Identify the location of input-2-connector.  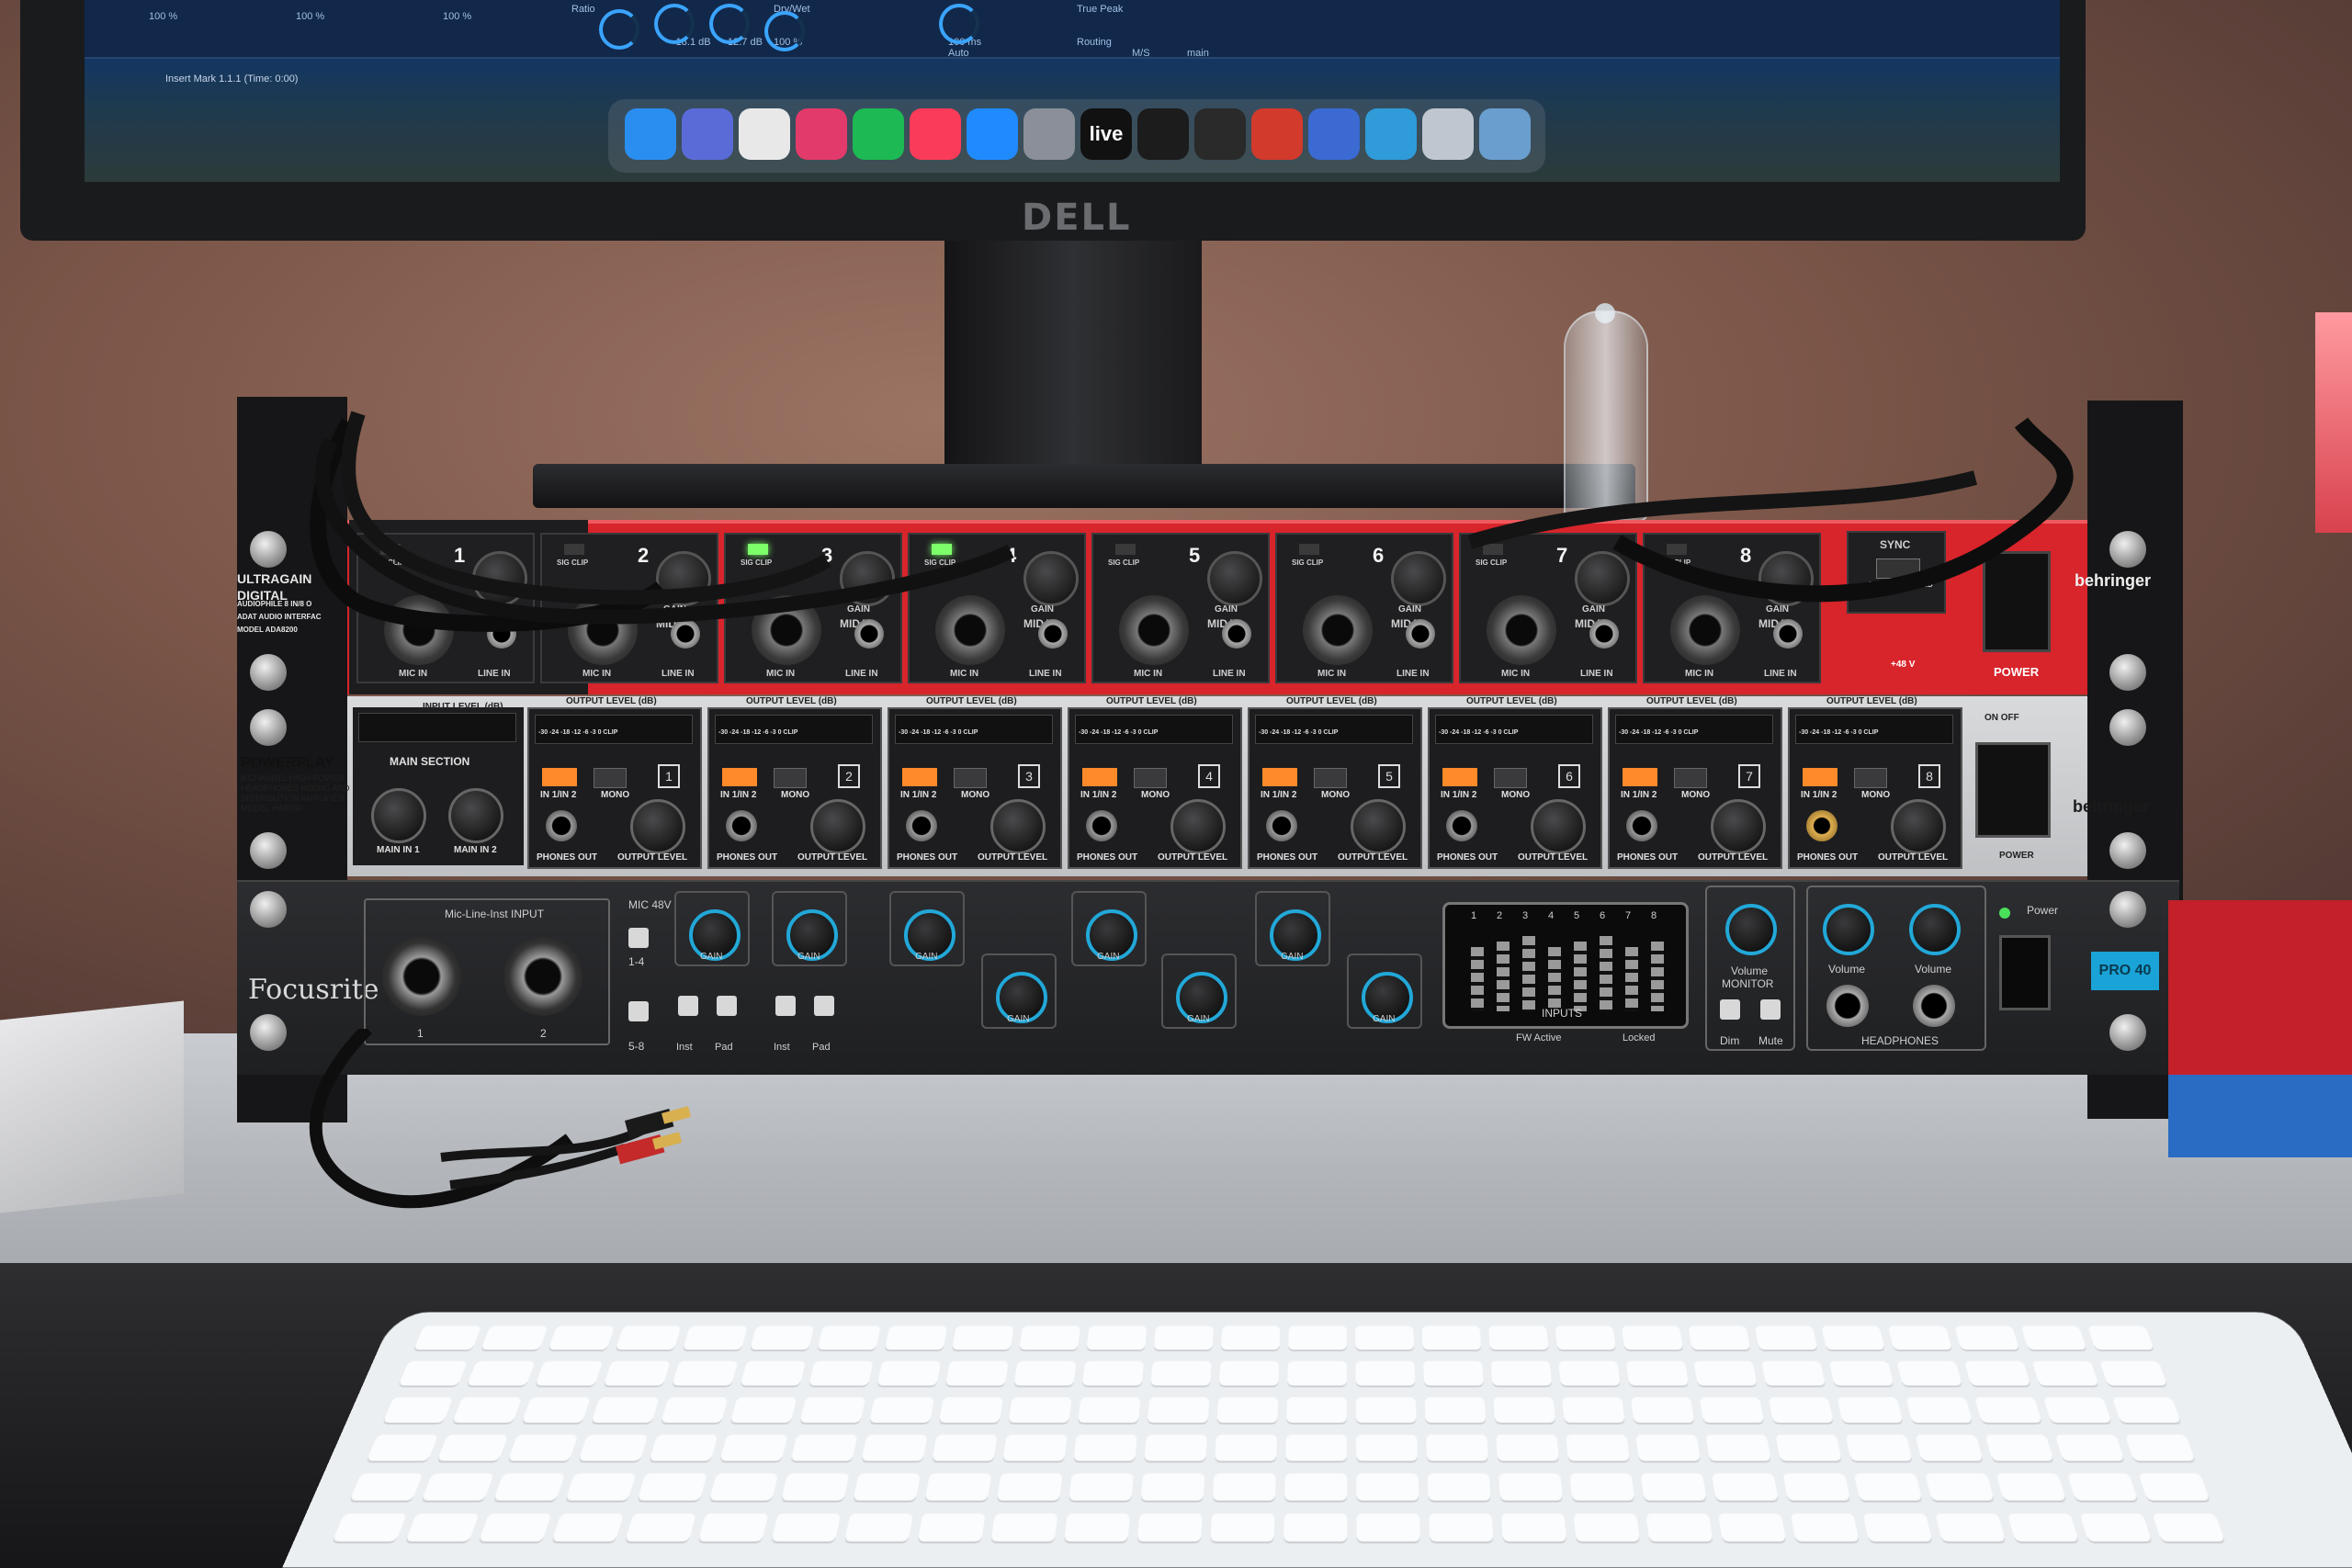
(542, 976).